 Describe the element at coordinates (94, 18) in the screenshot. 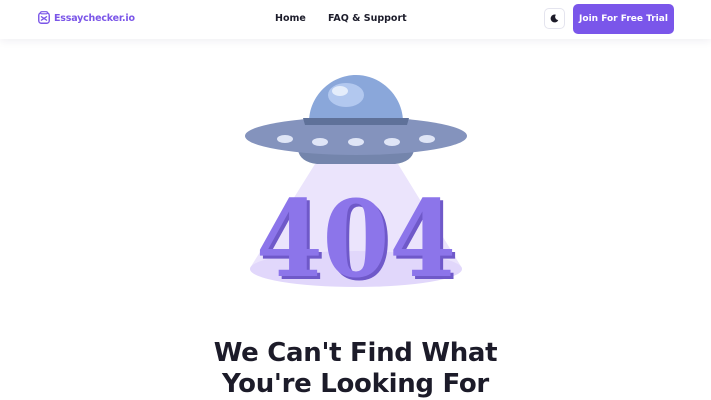

I see `logo-text: Essaychecker.io` at that location.